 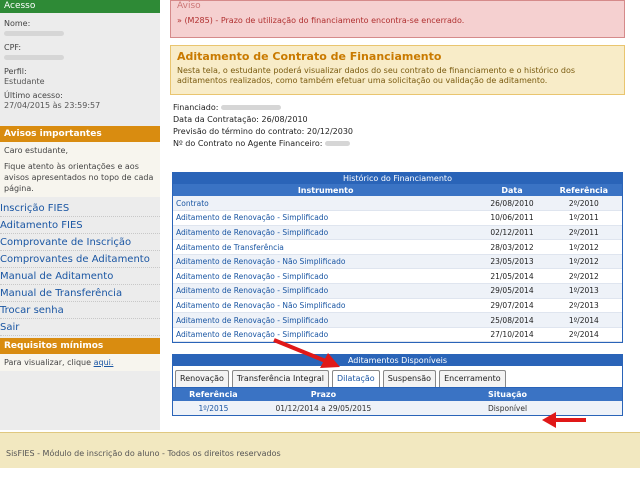 What do you see at coordinates (240, 119) in the screenshot?
I see `data-contratacao: Data da Contratação: 26/08/2010` at bounding box center [240, 119].